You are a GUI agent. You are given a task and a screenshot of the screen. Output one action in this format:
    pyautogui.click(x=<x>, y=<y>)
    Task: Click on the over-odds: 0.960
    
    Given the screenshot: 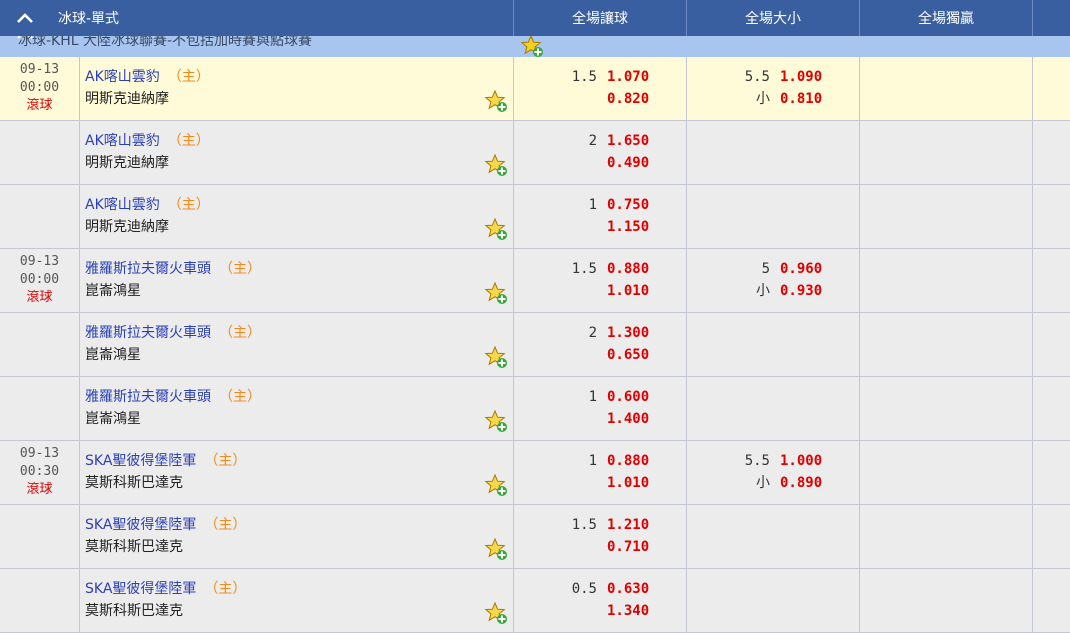 What is the action you would take?
    pyautogui.click(x=801, y=269)
    